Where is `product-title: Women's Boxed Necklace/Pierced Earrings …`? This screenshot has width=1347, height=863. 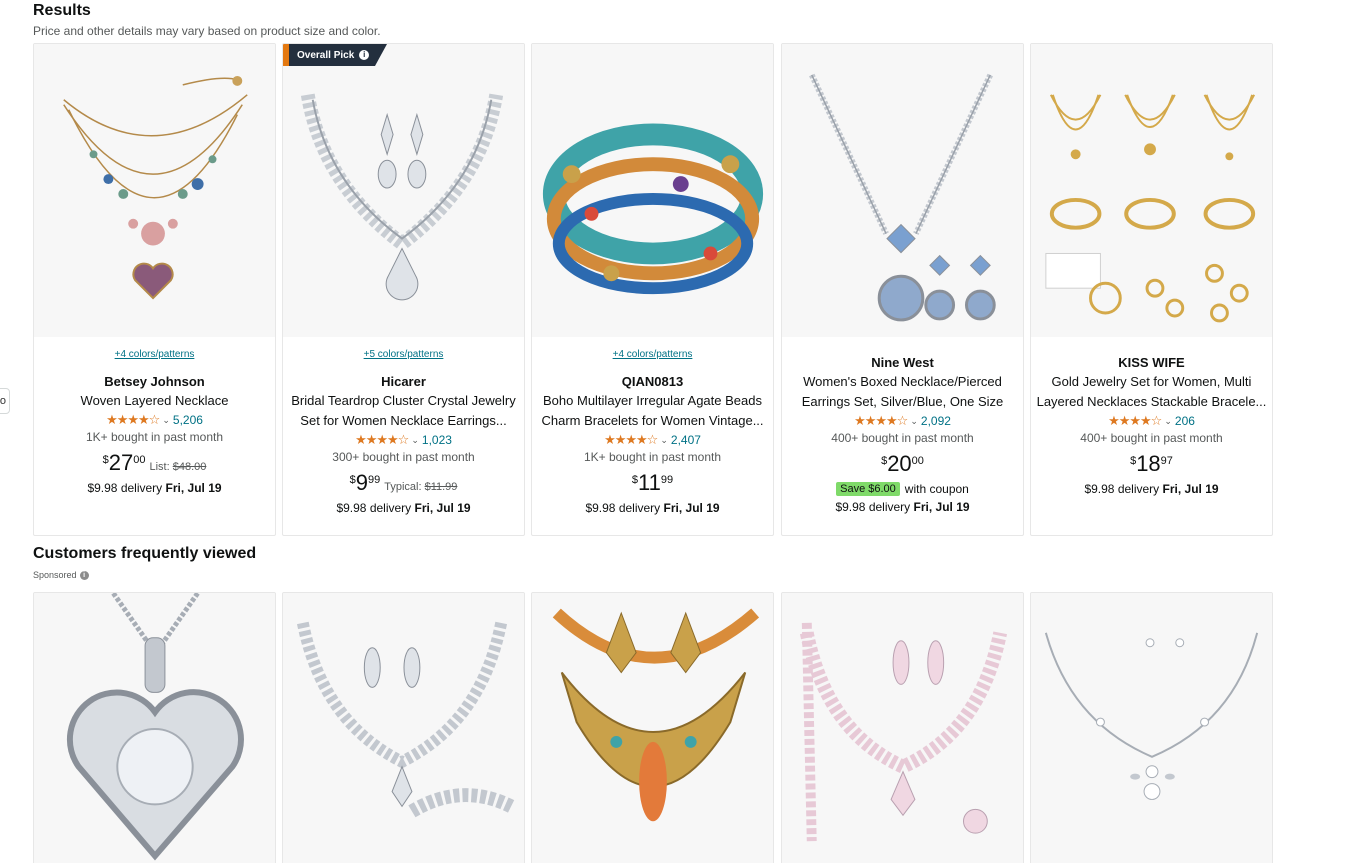 product-title: Women's Boxed Necklace/Pierced Earrings … is located at coordinates (902, 392).